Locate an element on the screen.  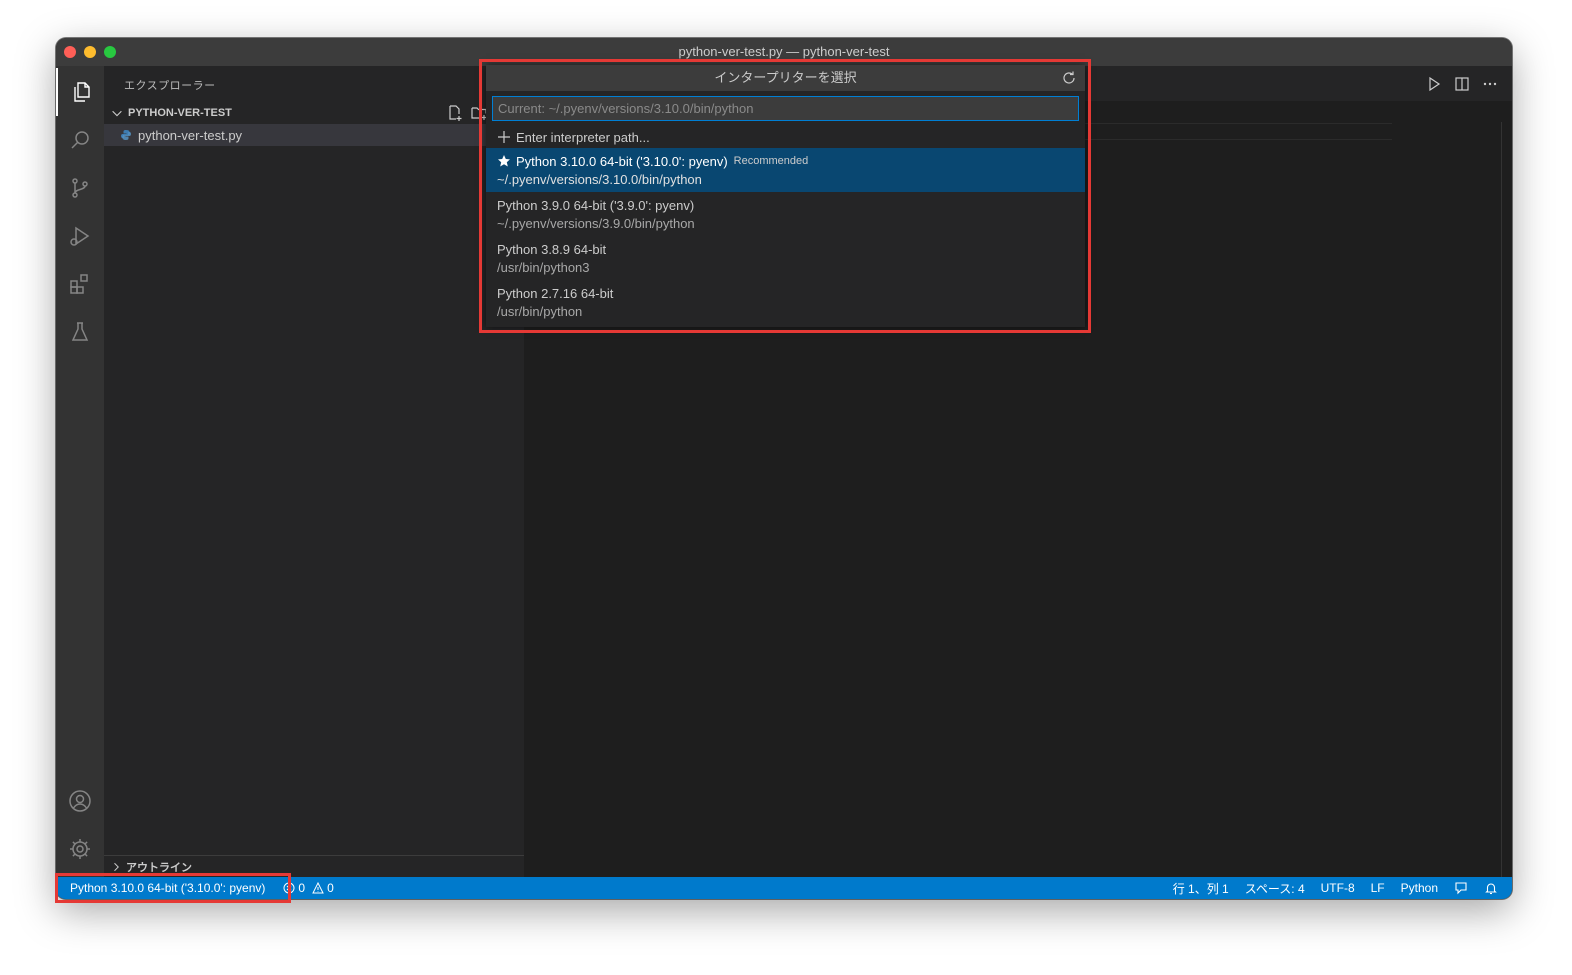
problems-indicator: 0 0 is located at coordinates (308, 888).